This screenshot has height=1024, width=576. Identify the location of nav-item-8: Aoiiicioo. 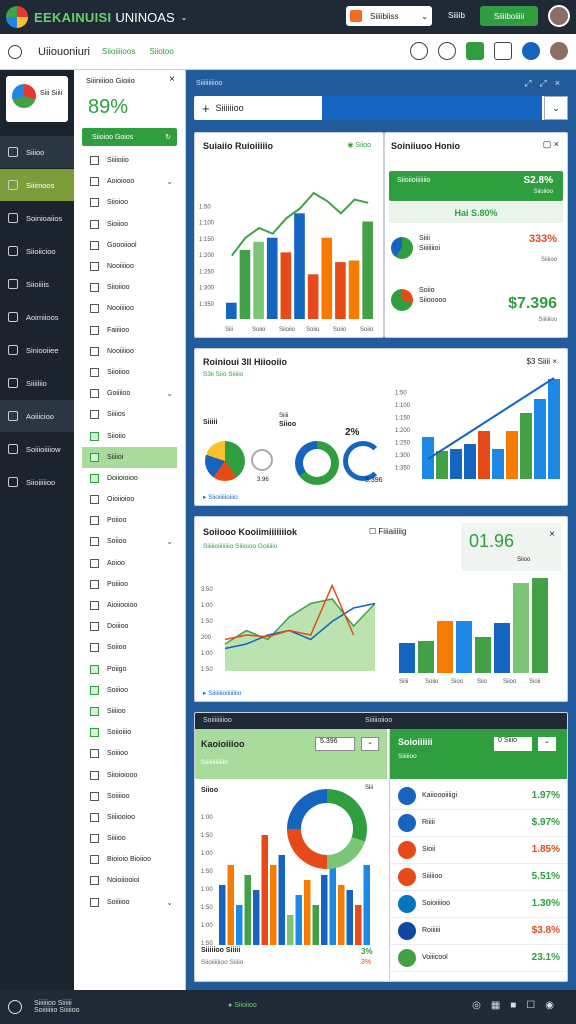
(37, 416).